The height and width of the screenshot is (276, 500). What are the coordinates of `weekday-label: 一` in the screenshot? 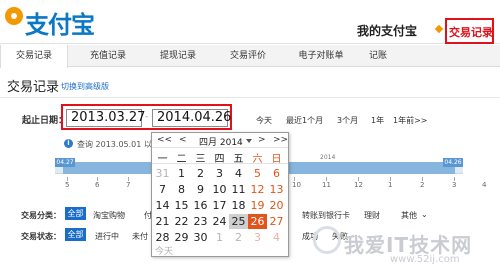 It's located at (162, 159).